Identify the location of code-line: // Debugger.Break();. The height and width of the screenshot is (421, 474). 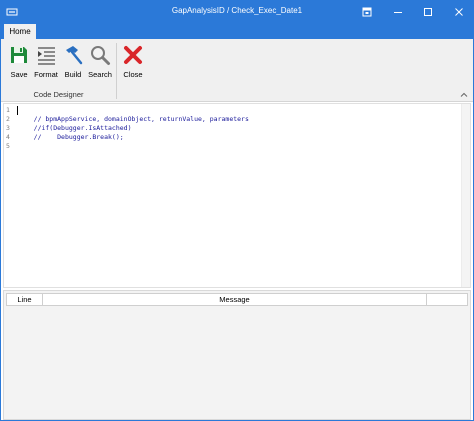
(71, 137).